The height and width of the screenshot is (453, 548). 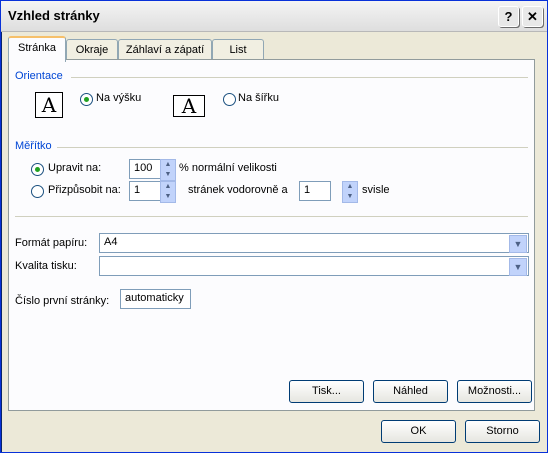 What do you see at coordinates (33, 146) in the screenshot?
I see `scaling-group-label: Měřítko` at bounding box center [33, 146].